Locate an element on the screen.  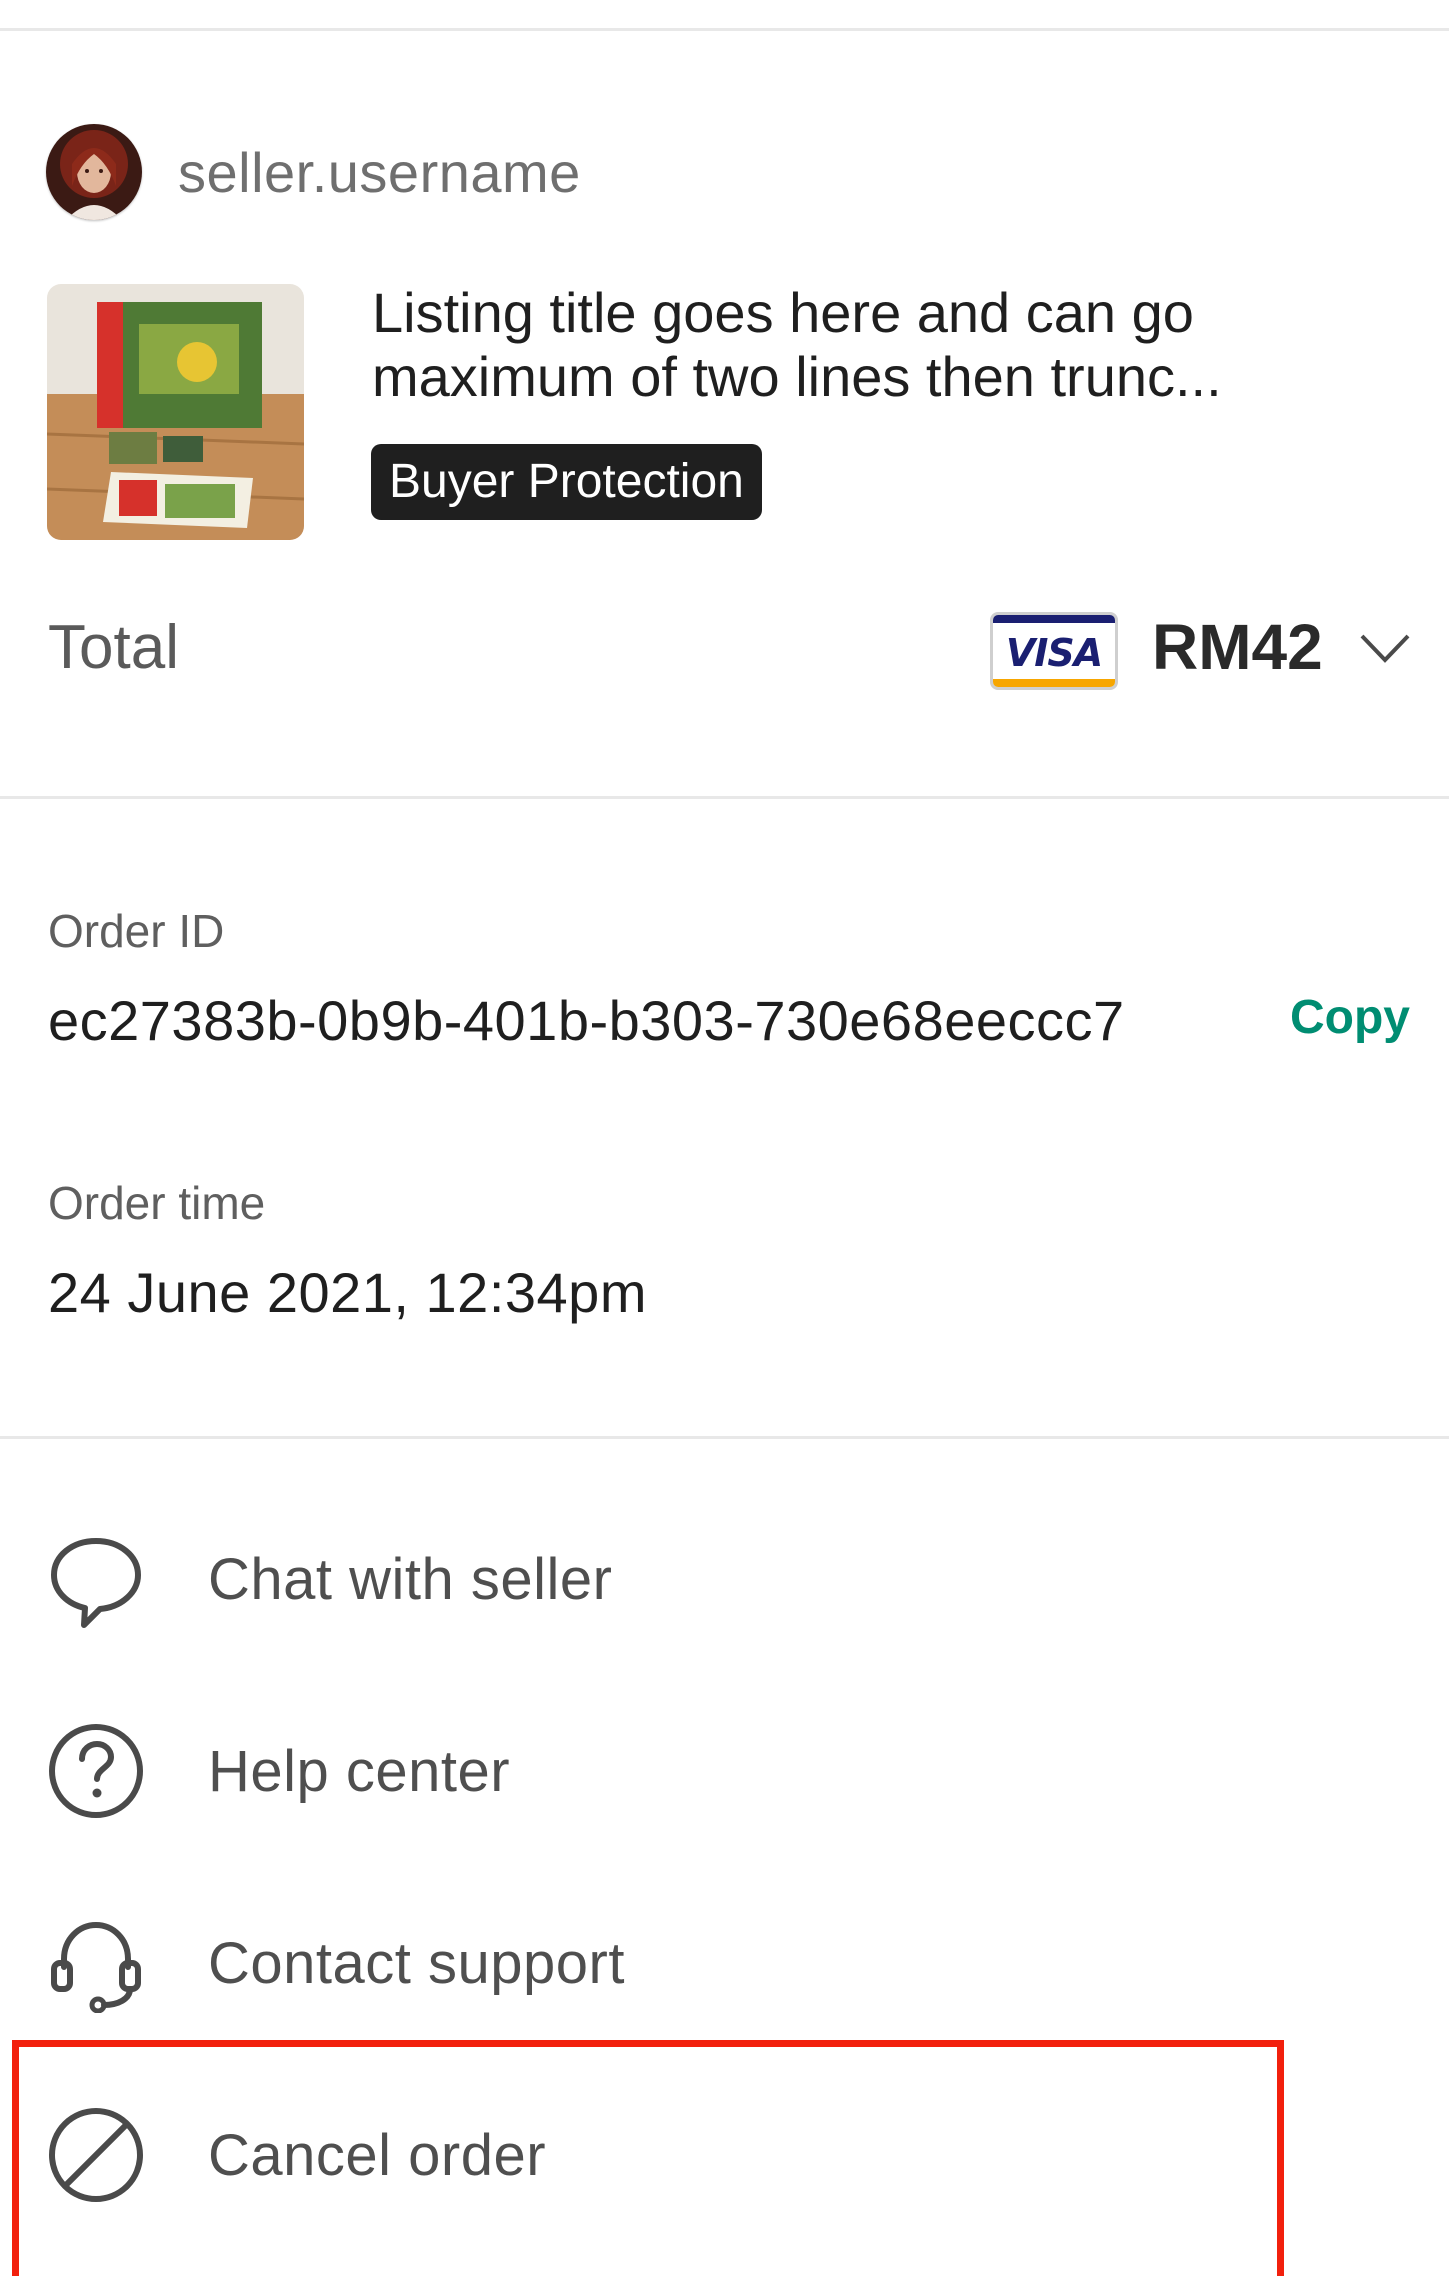
chat-bubble-icon is located at coordinates (96, 1579).